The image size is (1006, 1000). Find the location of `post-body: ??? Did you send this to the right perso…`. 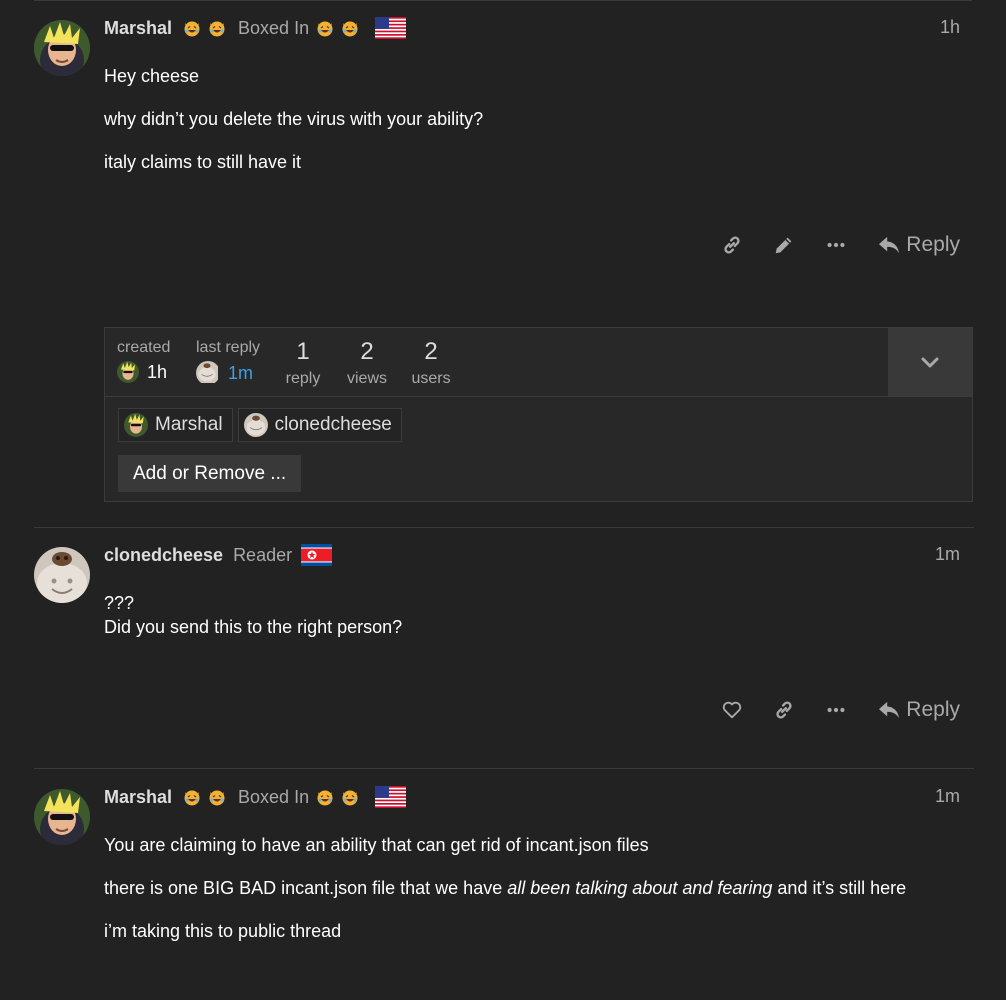

post-body: ??? Did you send this to the right perso… is located at coordinates (529, 615).